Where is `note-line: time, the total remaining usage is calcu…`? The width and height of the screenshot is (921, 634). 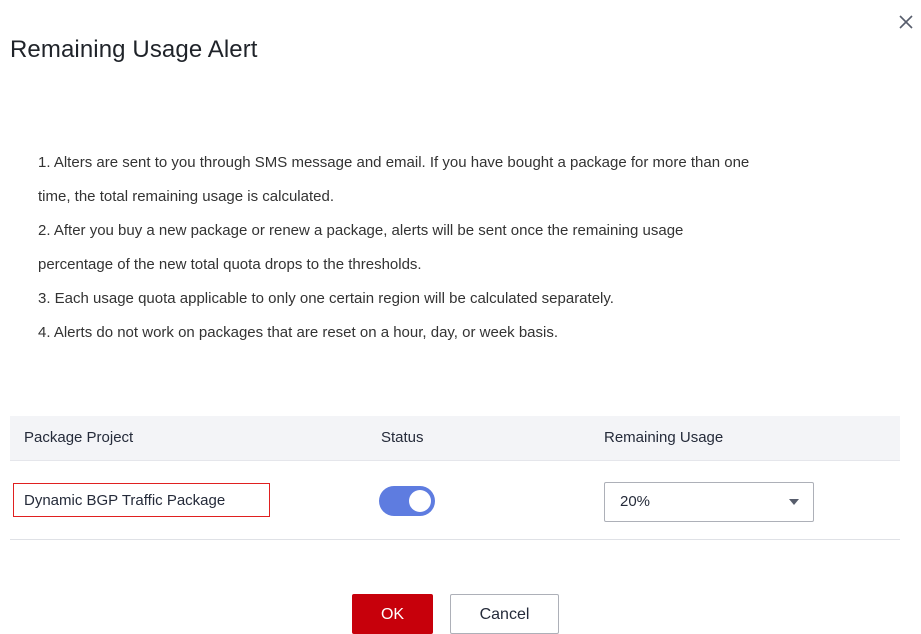
note-line: time, the total remaining usage is calcu… is located at coordinates (186, 196).